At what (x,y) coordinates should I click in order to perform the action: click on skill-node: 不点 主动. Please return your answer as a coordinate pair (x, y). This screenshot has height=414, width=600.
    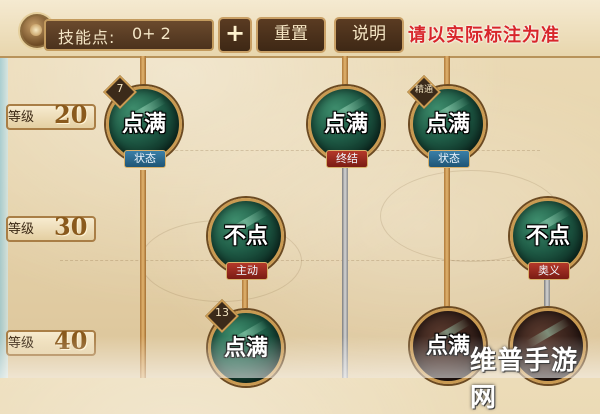
    Looking at the image, I should click on (246, 239).